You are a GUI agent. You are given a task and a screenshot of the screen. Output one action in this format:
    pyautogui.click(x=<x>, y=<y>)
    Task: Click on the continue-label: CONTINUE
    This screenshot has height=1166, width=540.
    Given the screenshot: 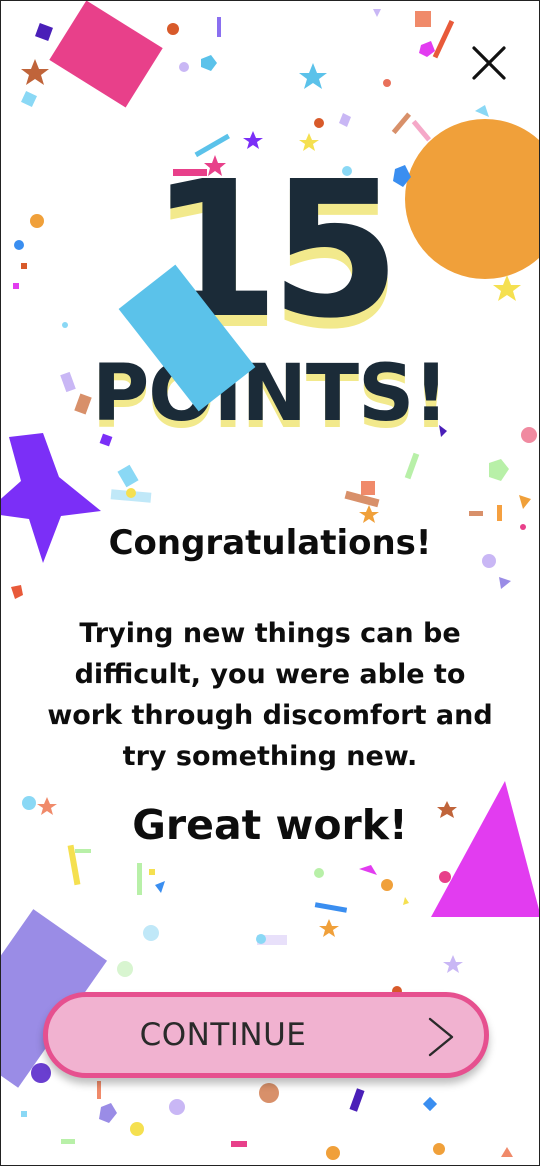 What is the action you would take?
    pyautogui.click(x=223, y=1035)
    